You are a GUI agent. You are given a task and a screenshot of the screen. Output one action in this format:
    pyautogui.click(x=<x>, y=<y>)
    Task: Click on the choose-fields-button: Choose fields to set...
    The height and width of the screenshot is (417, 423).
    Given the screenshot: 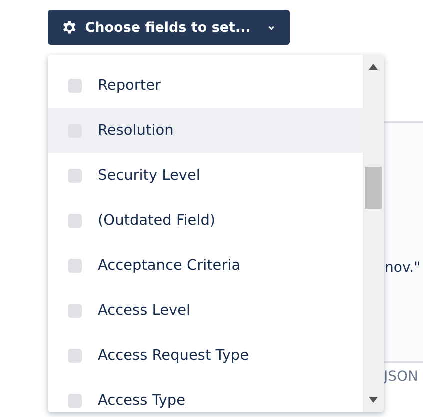 What is the action you would take?
    pyautogui.click(x=169, y=27)
    